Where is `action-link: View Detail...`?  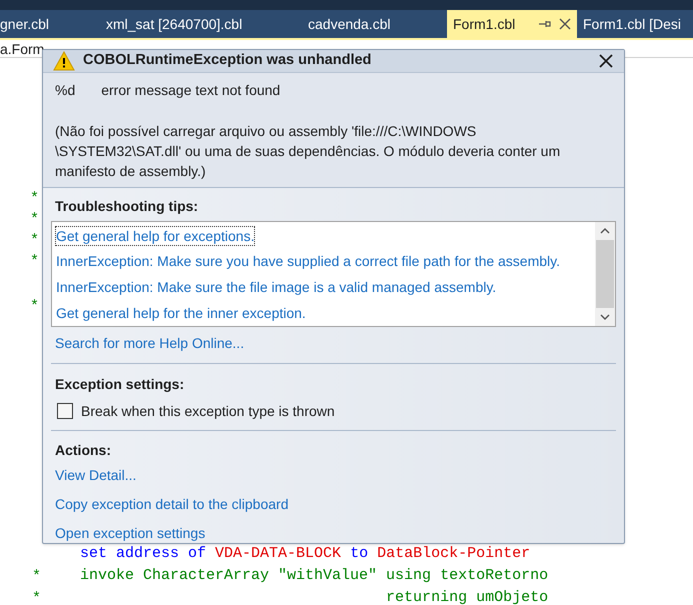
action-link: View Detail... is located at coordinates (95, 475).